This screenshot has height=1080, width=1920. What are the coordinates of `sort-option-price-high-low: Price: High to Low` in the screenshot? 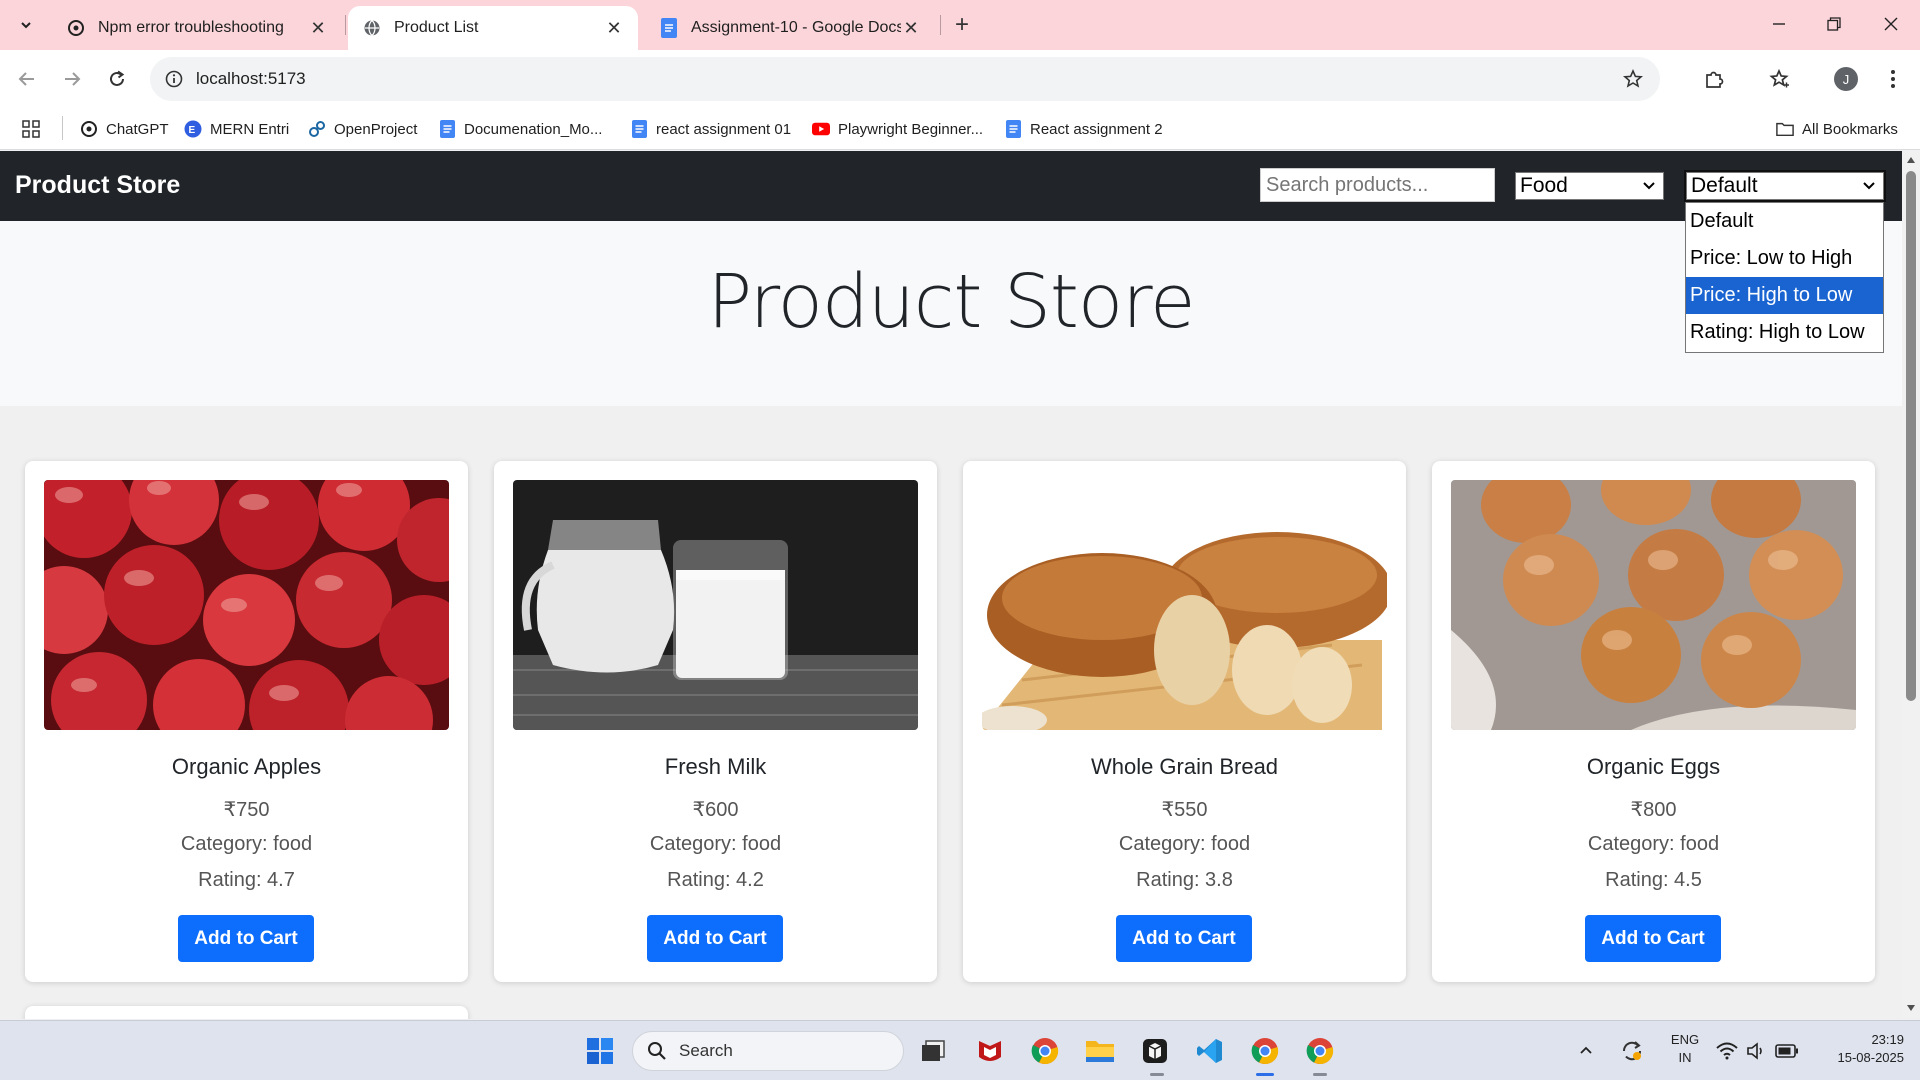 It's located at (1784, 295).